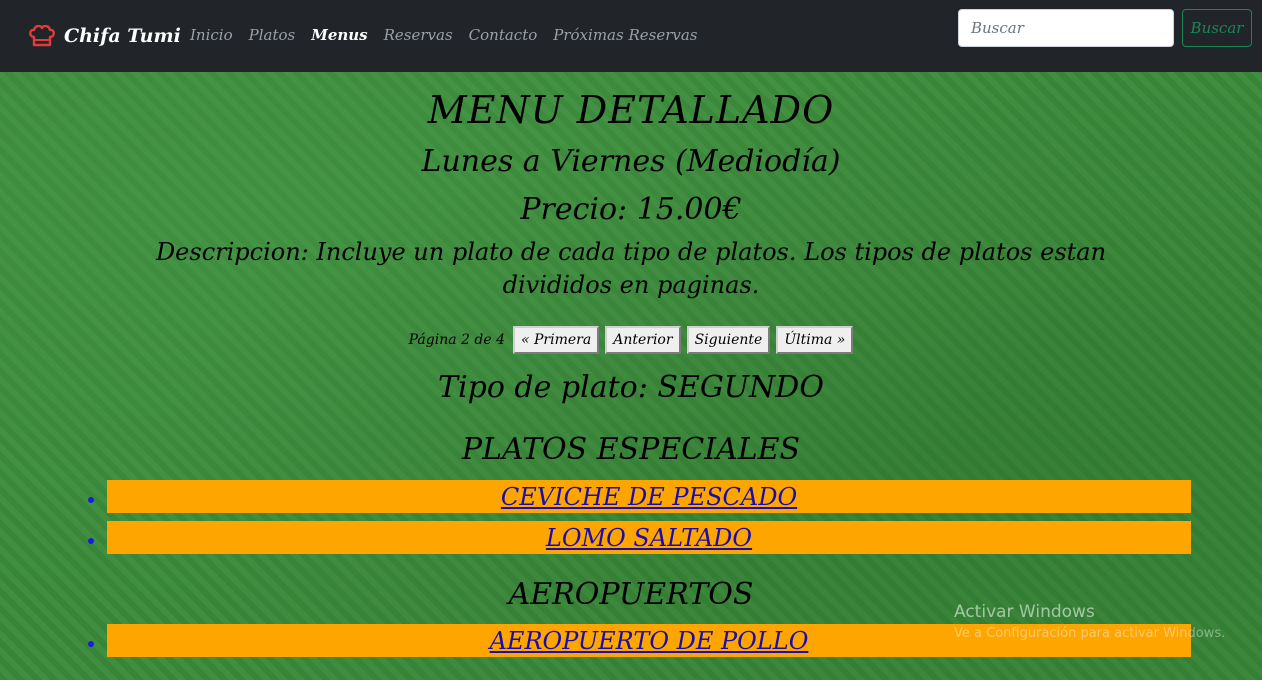  What do you see at coordinates (815, 340) in the screenshot?
I see `last-page-button: Última »` at bounding box center [815, 340].